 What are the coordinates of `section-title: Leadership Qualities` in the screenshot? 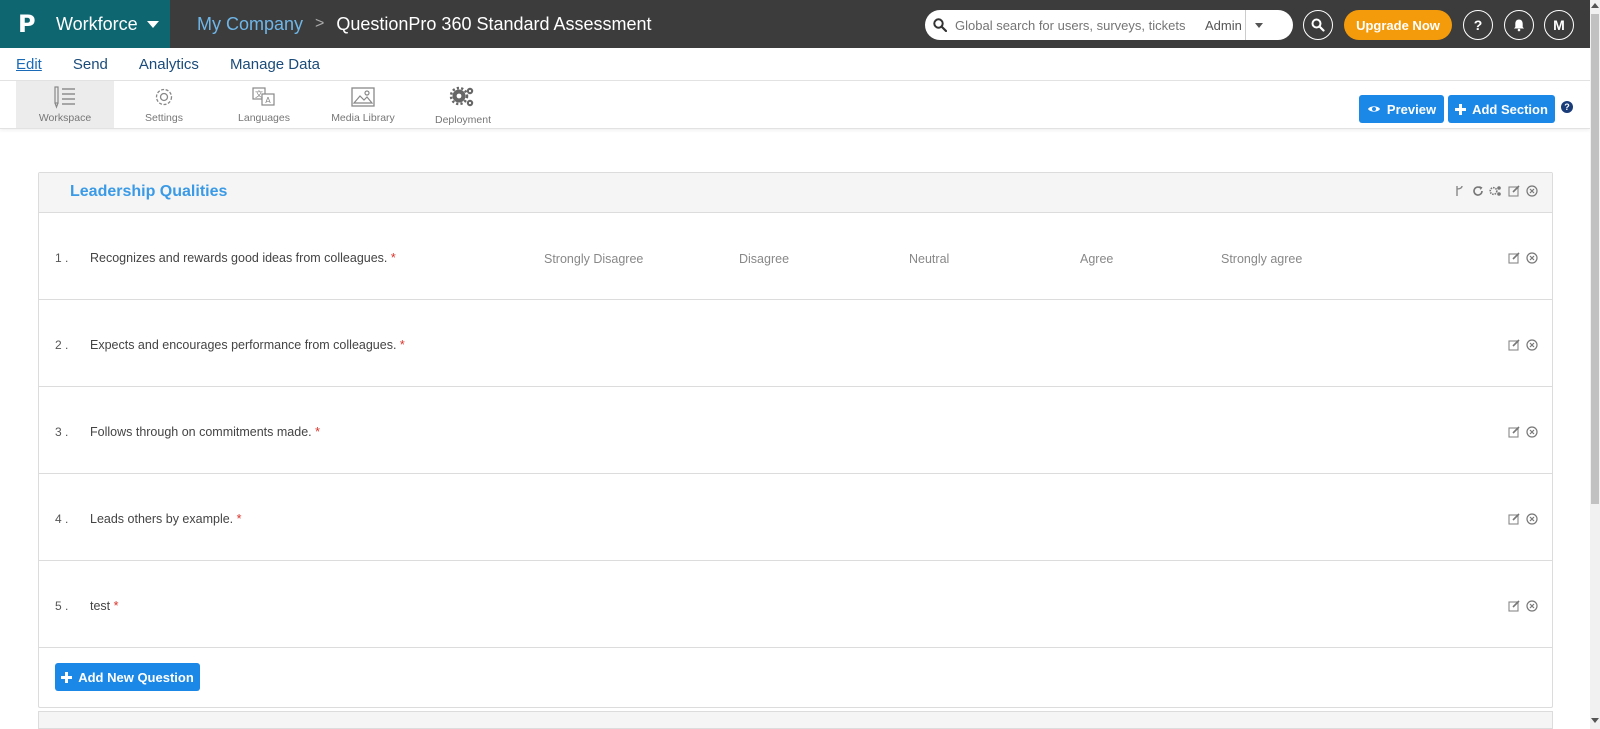 It's located at (148, 192).